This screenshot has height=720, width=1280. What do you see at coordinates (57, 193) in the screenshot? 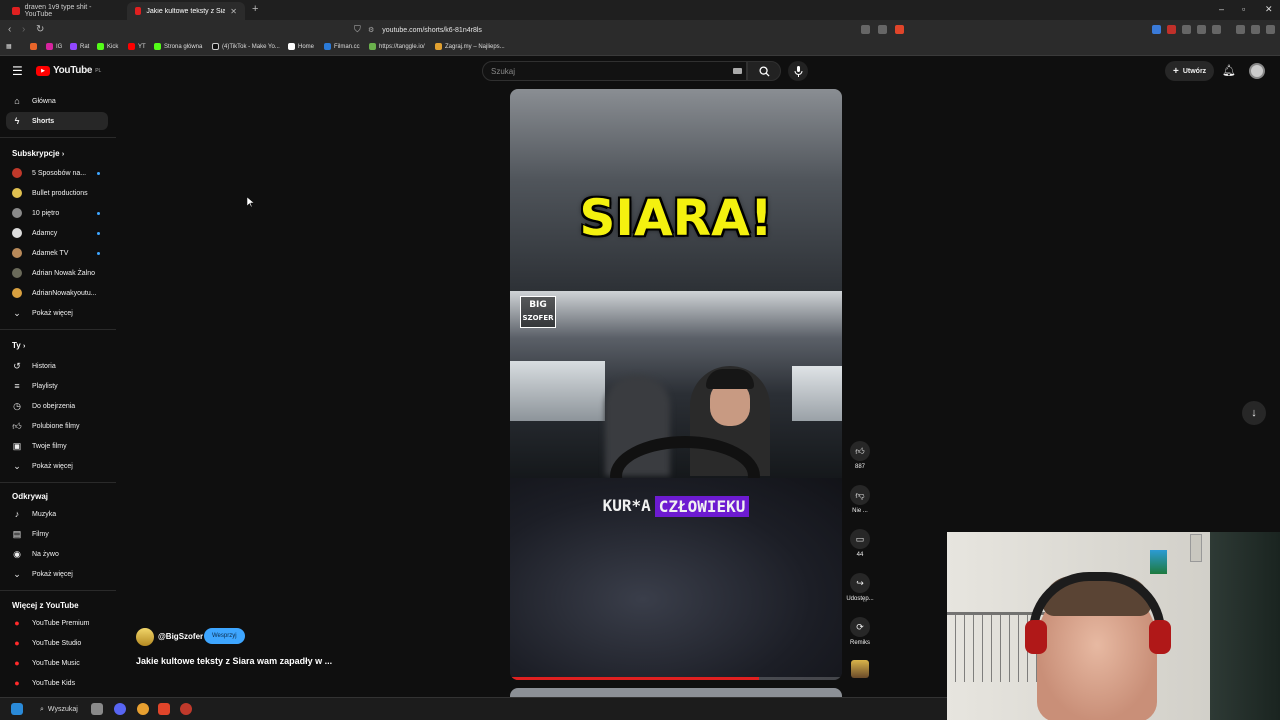
I see `sidebar-item-channel: Bullet productions` at bounding box center [57, 193].